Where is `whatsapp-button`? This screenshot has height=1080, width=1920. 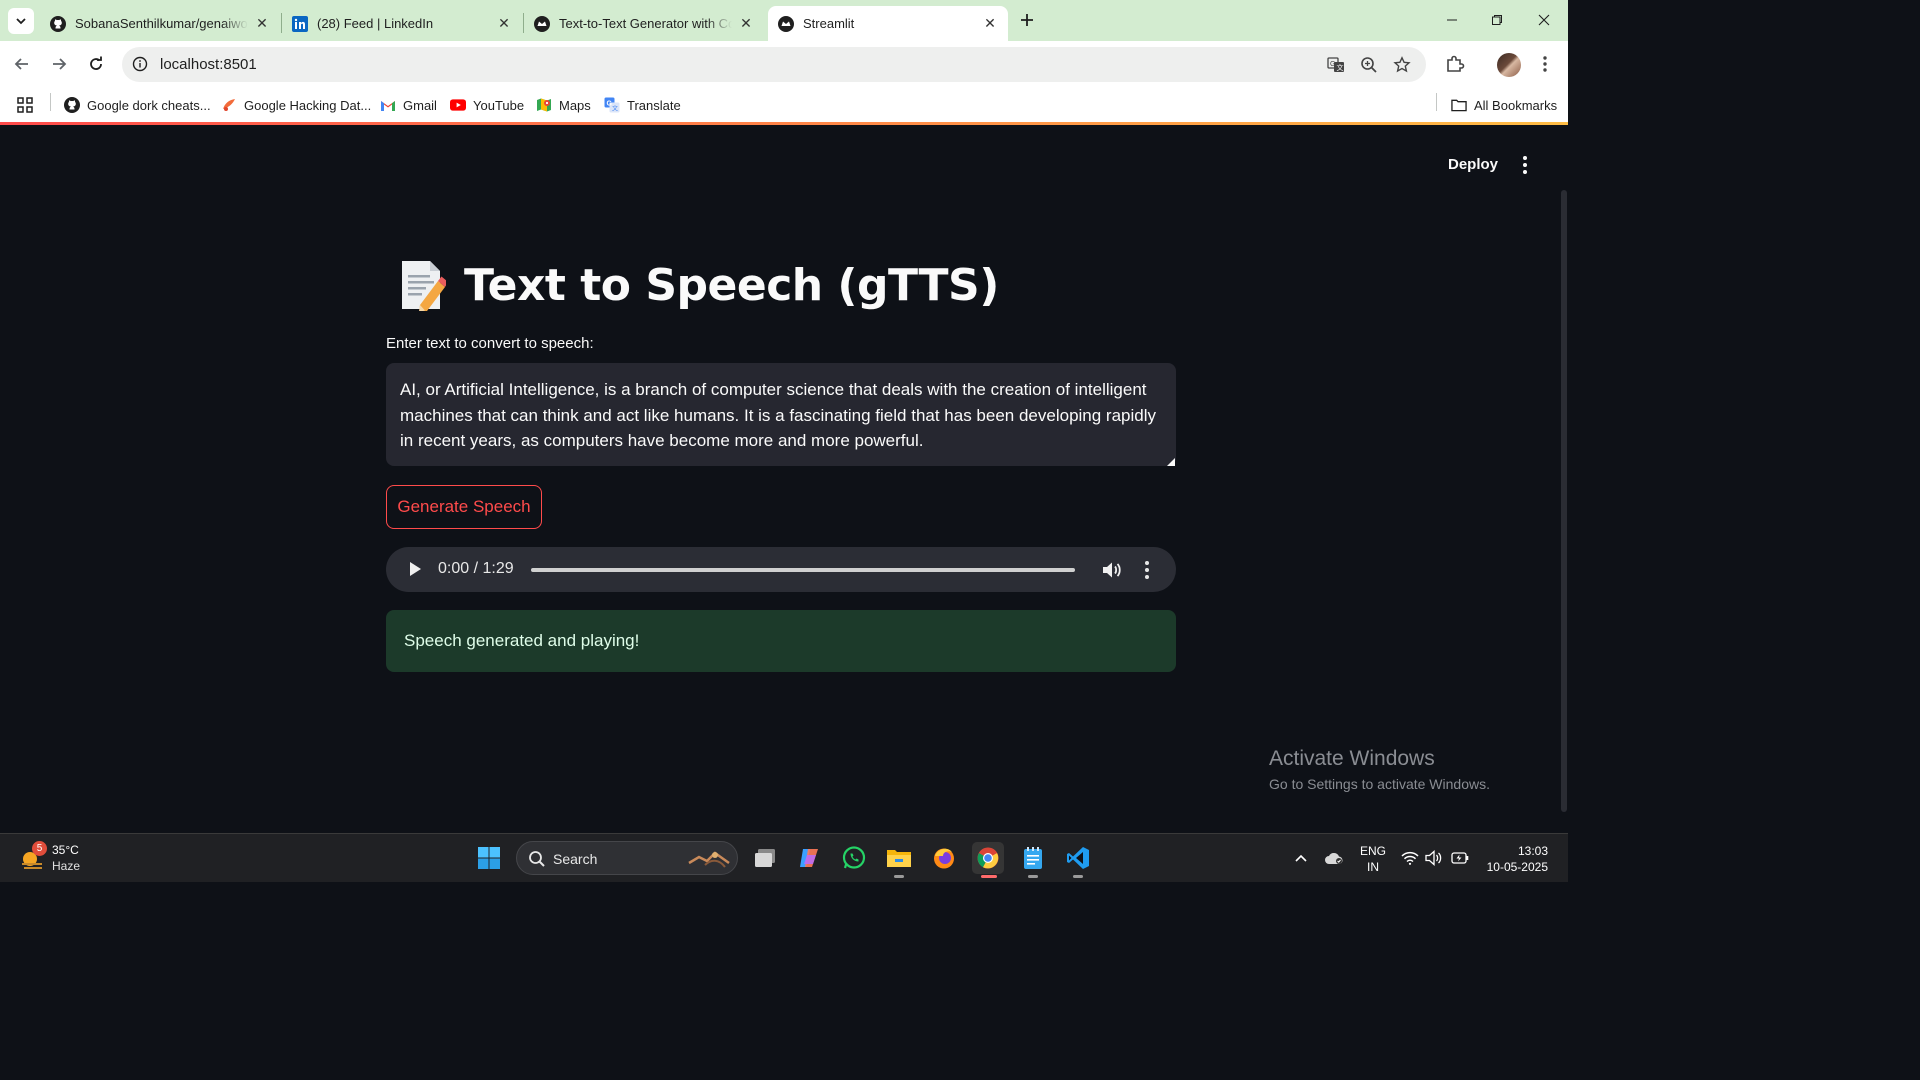
whatsapp-button is located at coordinates (854, 858).